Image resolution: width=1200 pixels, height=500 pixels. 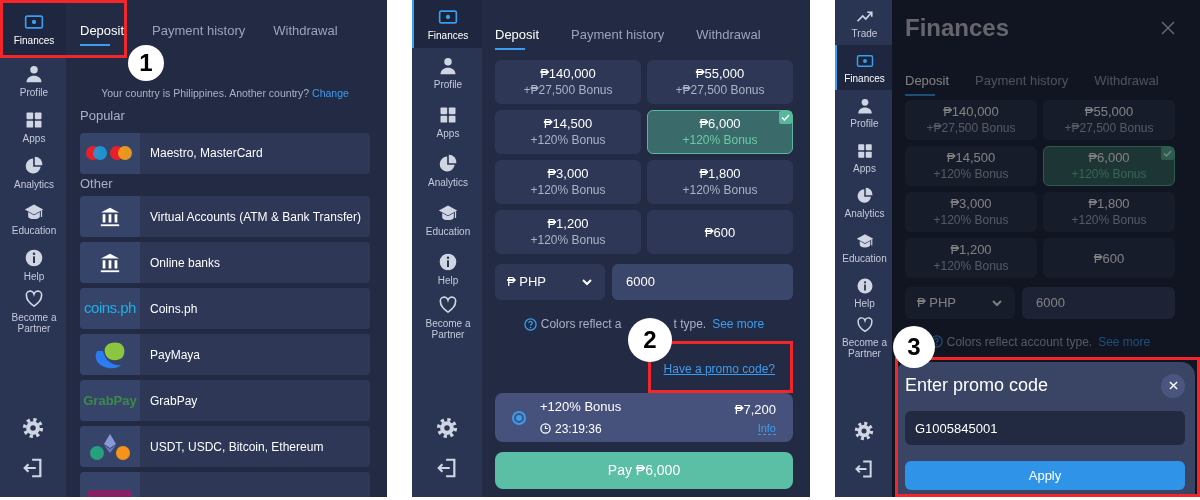 I want to click on sheet-title: Enter promo code, so click(x=977, y=385).